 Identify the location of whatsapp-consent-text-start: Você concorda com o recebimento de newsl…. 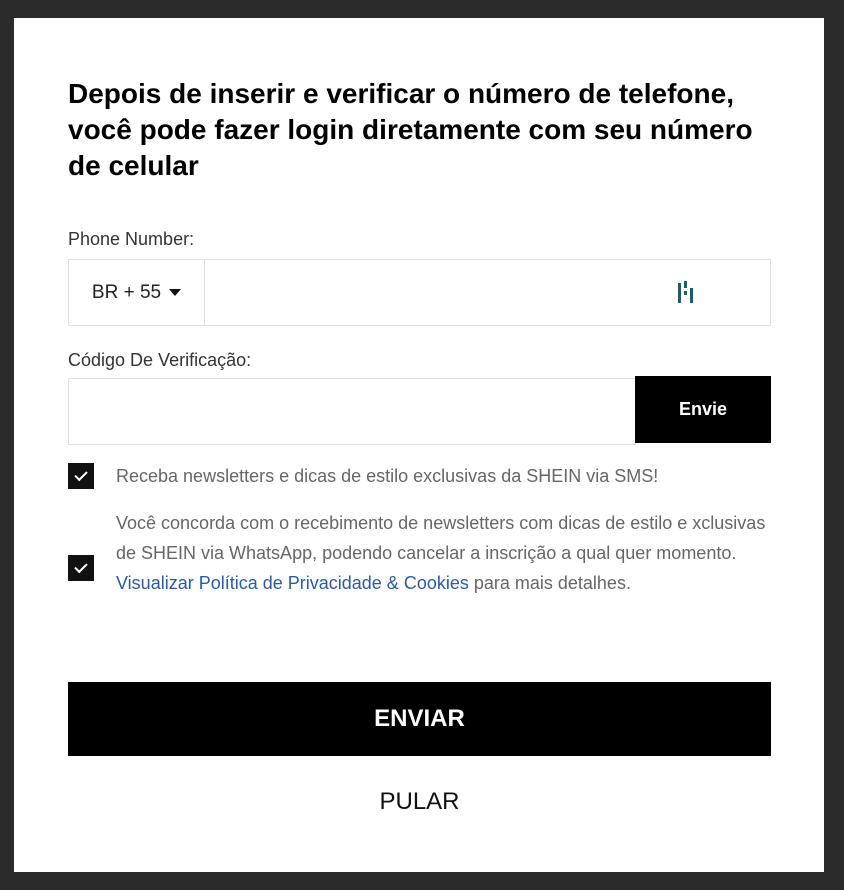
(441, 538).